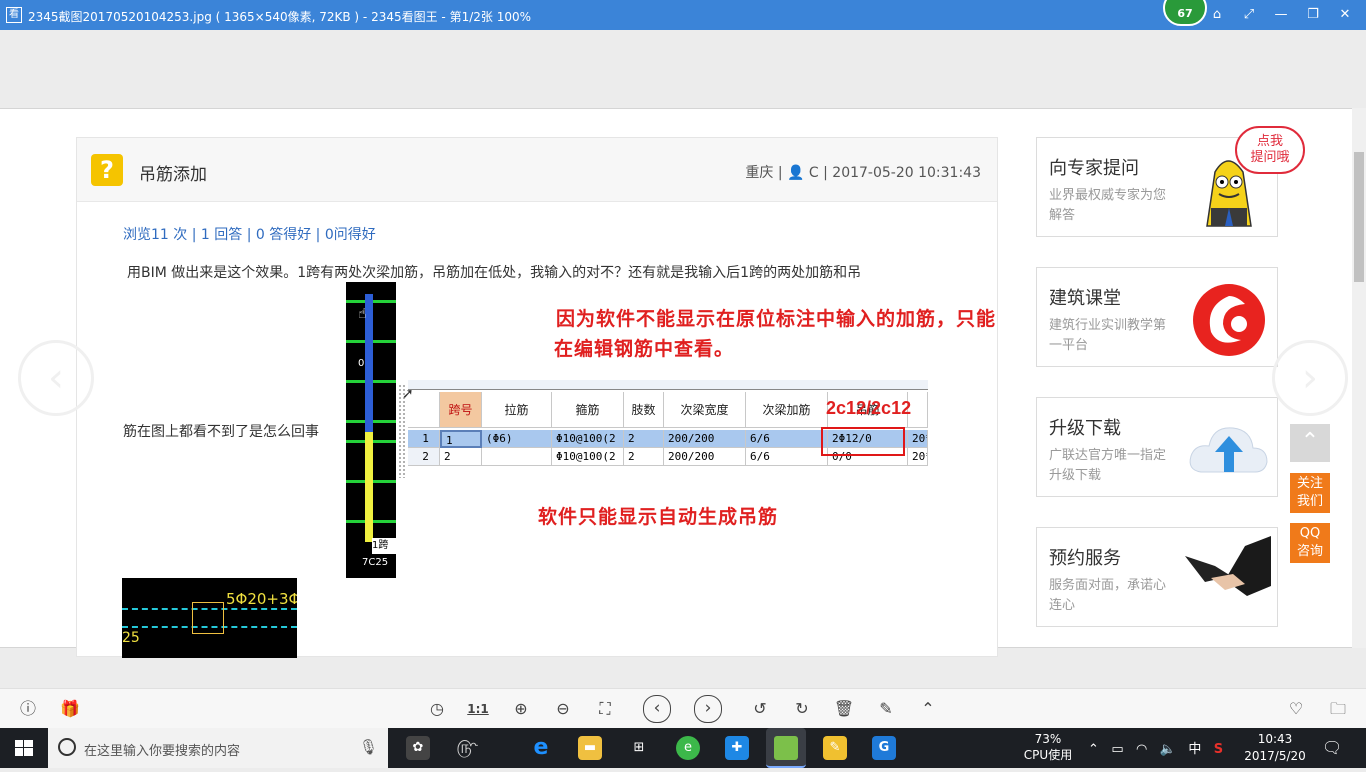 The height and width of the screenshot is (772, 1366). I want to click on info-icon: ⓘ, so click(28, 709).